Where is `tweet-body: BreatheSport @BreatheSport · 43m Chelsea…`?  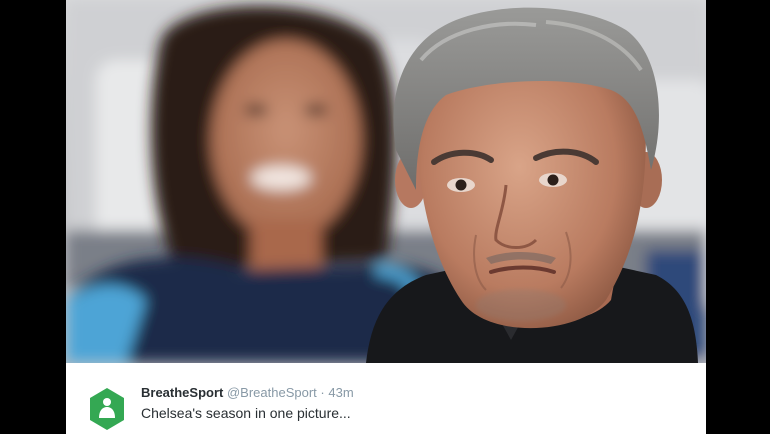
tweet-body: BreatheSport @BreatheSport · 43m Chelsea… is located at coordinates (418, 403).